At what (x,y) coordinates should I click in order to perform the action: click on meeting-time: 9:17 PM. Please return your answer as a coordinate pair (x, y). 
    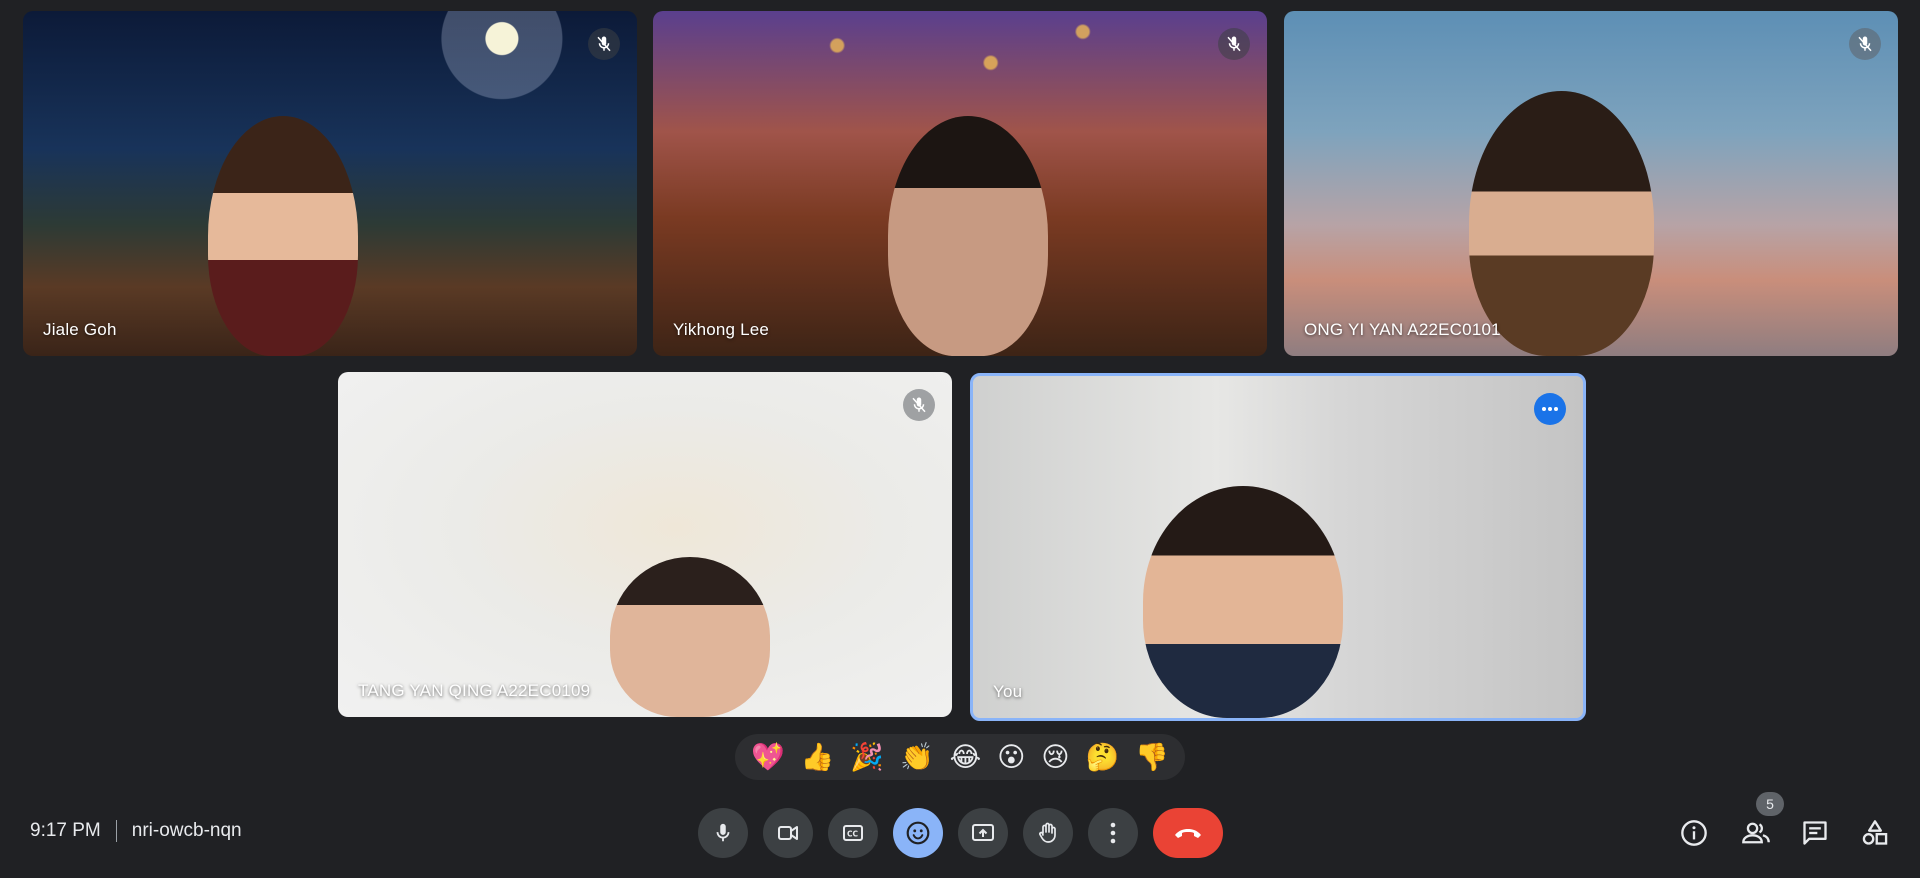
    Looking at the image, I should click on (65, 830).